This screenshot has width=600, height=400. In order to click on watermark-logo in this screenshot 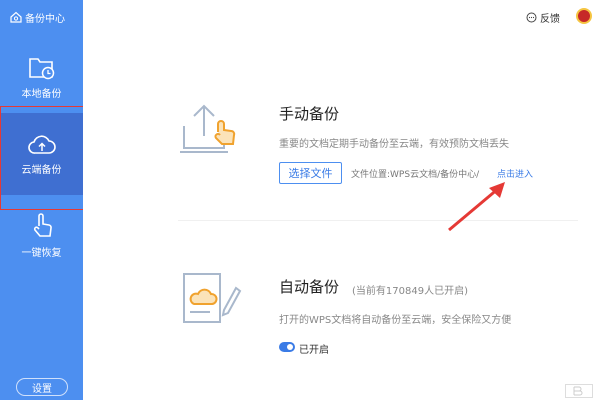, I will do `click(579, 391)`.